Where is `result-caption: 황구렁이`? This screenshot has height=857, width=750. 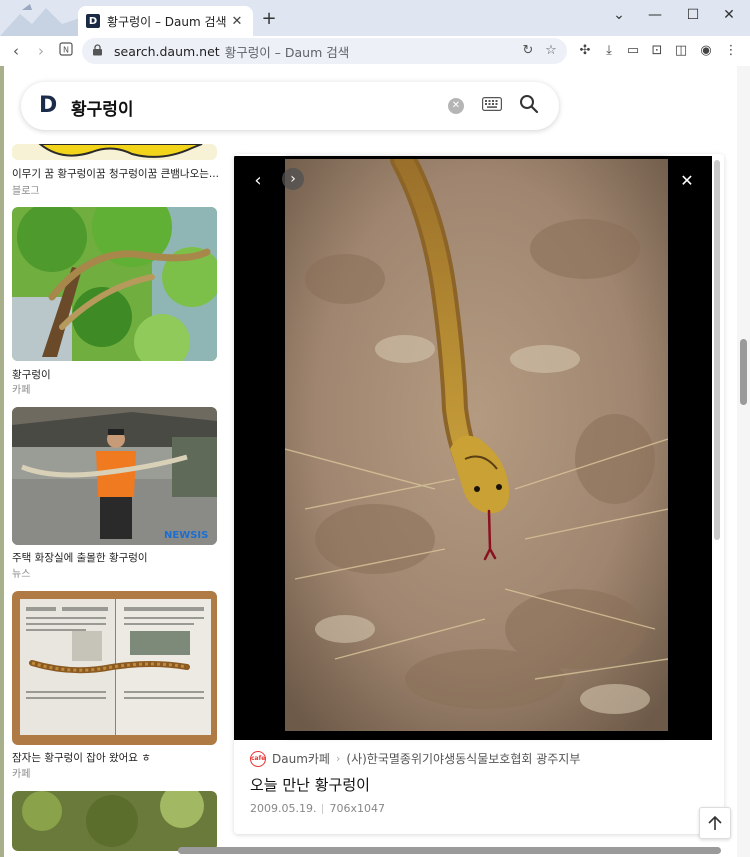
result-caption: 황구렁이 is located at coordinates (119, 374).